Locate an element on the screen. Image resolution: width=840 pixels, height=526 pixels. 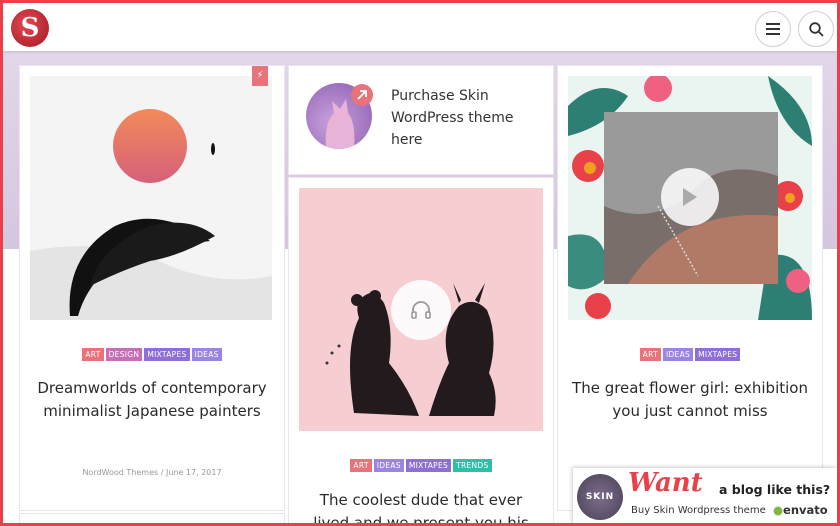
site-header: S is located at coordinates (420, 27).